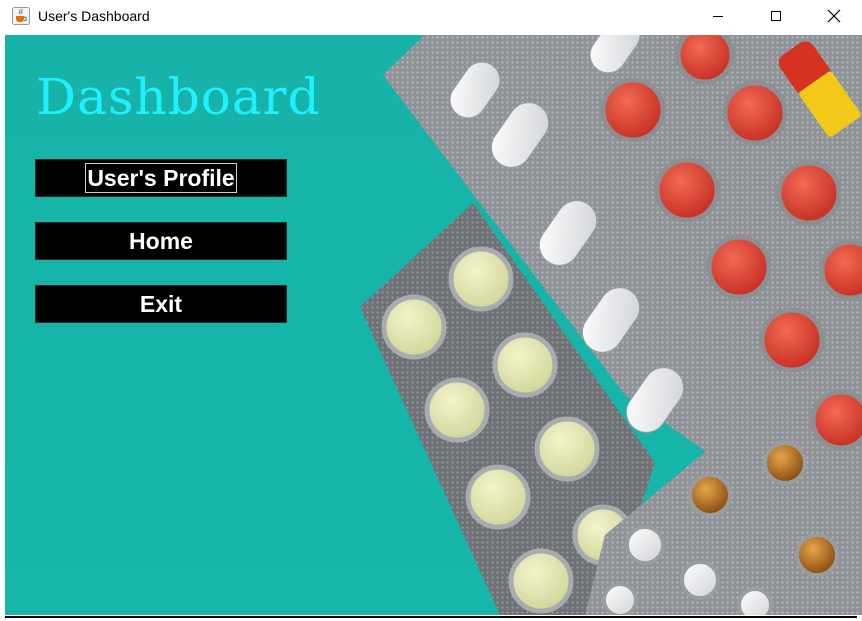 The image size is (862, 621). I want to click on users-profile-button: User's Profile, so click(161, 178).